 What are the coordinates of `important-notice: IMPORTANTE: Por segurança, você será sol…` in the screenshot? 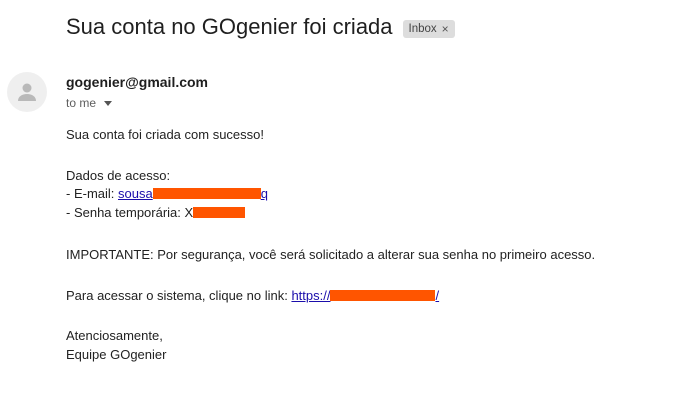 It's located at (331, 254).